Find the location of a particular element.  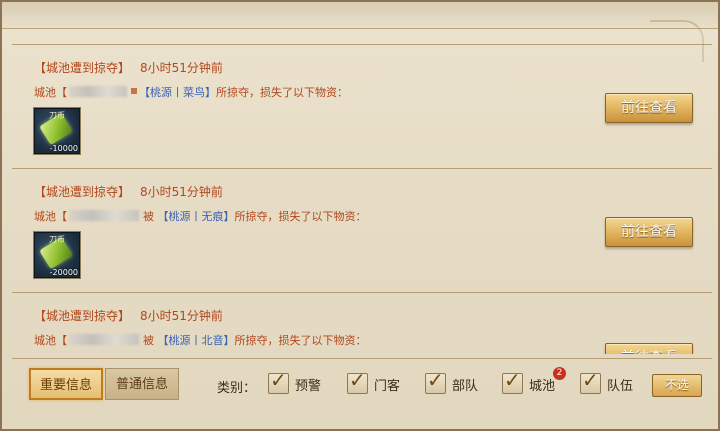

coin-voucher-icon: 刀币 -20000 is located at coordinates (57, 255).